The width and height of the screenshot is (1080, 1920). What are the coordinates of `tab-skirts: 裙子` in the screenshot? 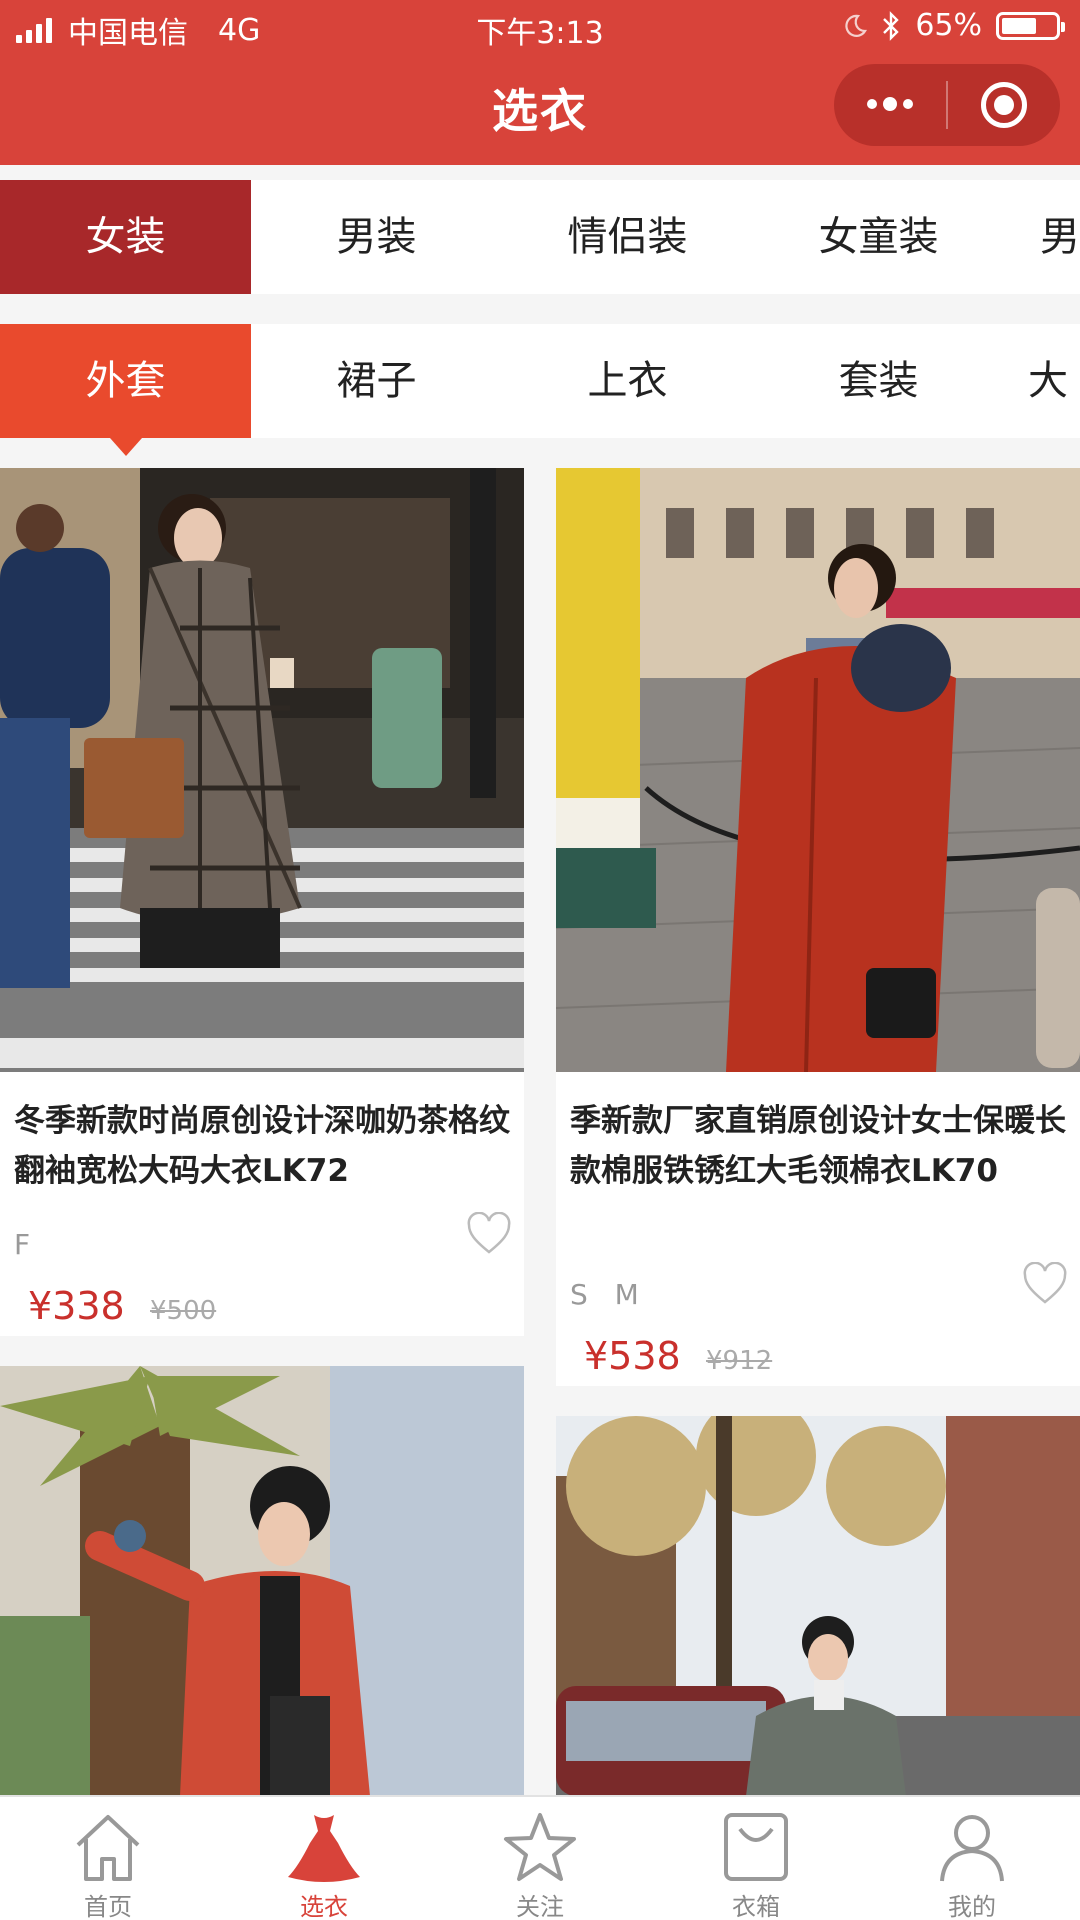 It's located at (376, 381).